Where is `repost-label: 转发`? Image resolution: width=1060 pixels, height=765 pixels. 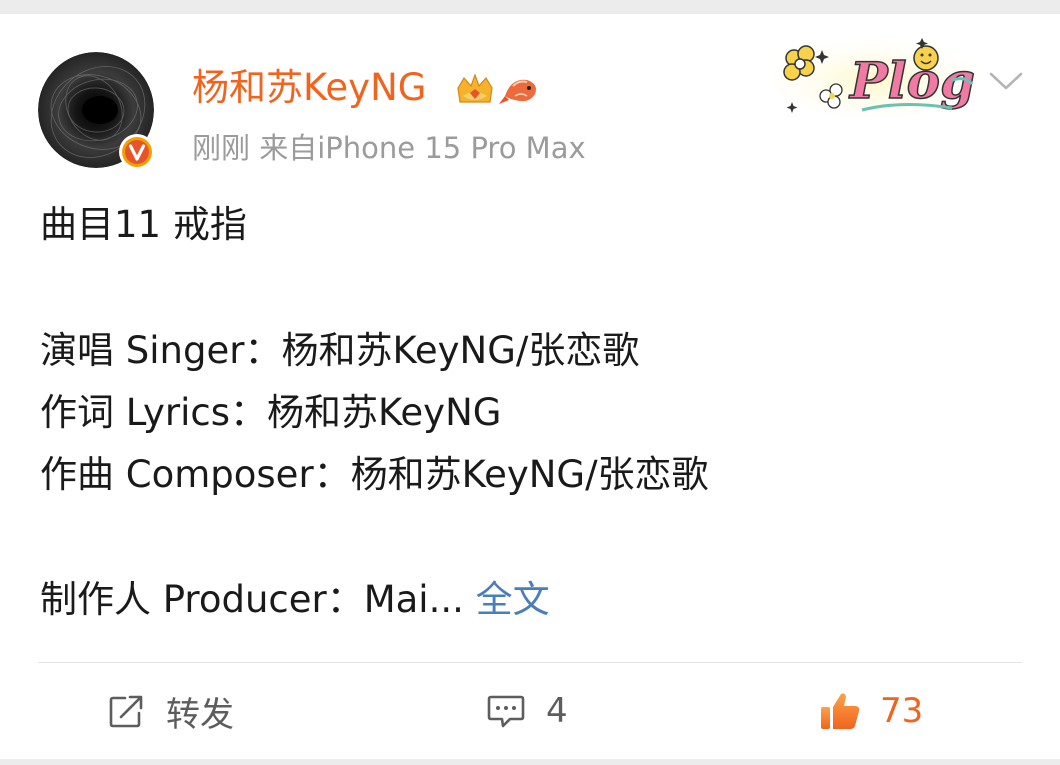
repost-label: 转发 is located at coordinates (200, 714).